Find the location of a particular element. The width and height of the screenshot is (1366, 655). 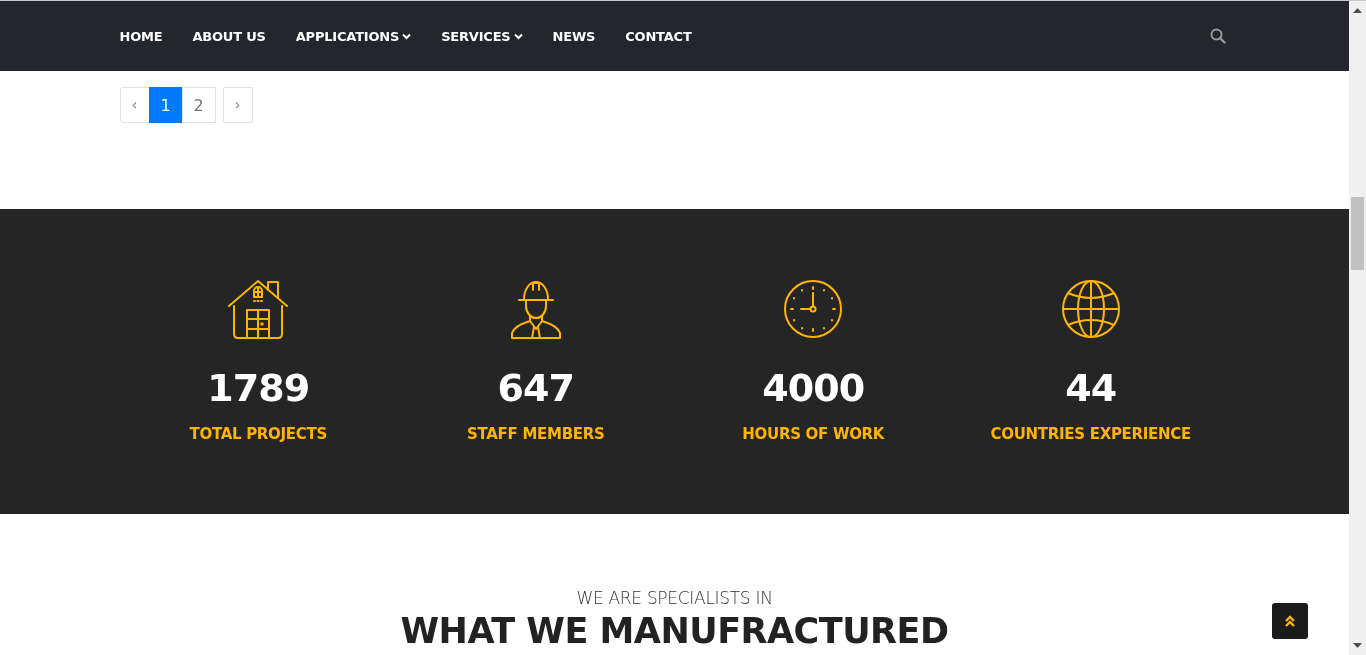

nav-link: SERVICES is located at coordinates (482, 36).